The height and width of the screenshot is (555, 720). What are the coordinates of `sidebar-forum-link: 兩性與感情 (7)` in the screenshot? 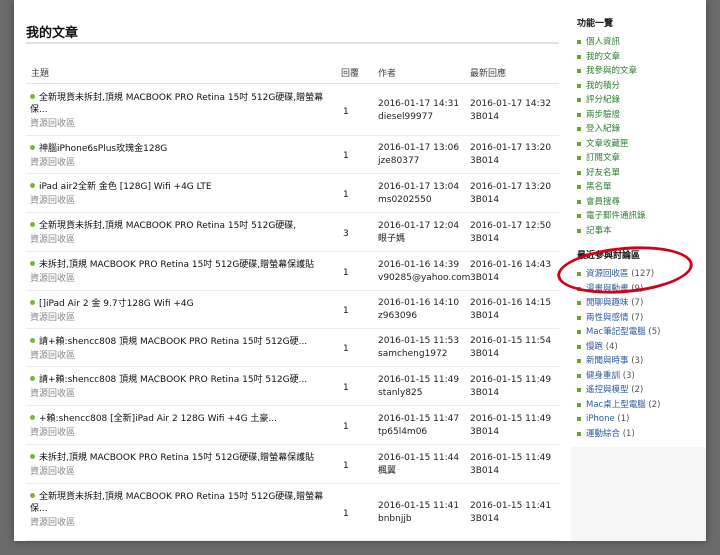 It's located at (618, 318).